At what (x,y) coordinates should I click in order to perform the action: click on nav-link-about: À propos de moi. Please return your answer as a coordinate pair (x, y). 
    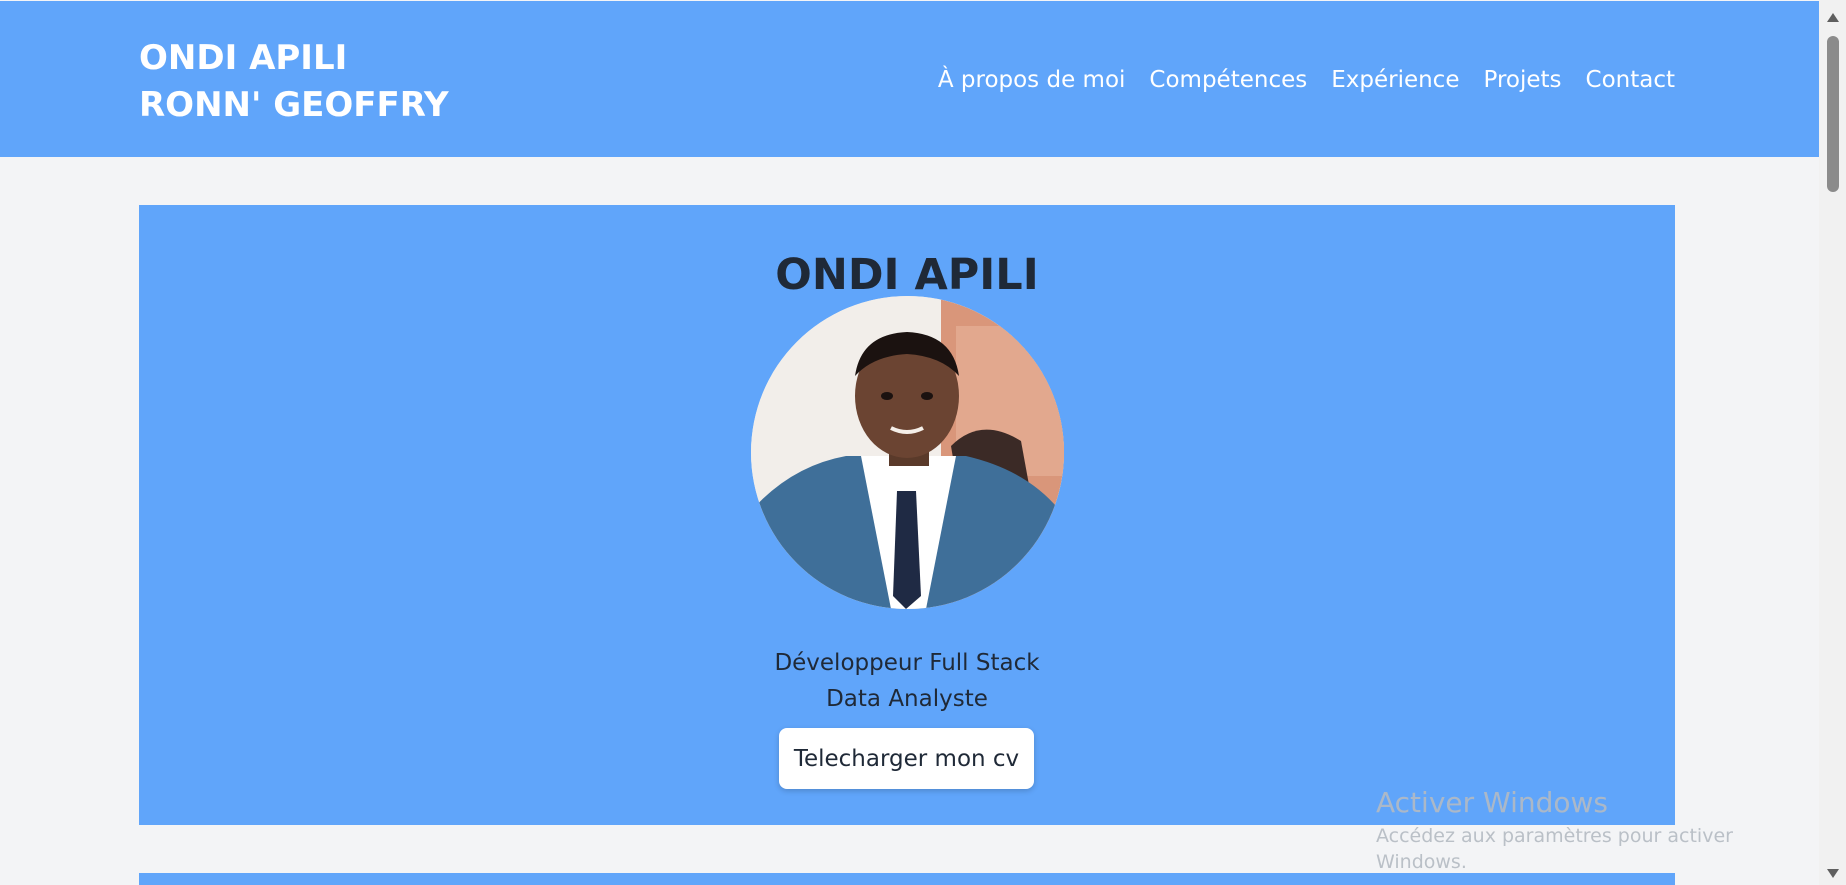
    Looking at the image, I should click on (1032, 80).